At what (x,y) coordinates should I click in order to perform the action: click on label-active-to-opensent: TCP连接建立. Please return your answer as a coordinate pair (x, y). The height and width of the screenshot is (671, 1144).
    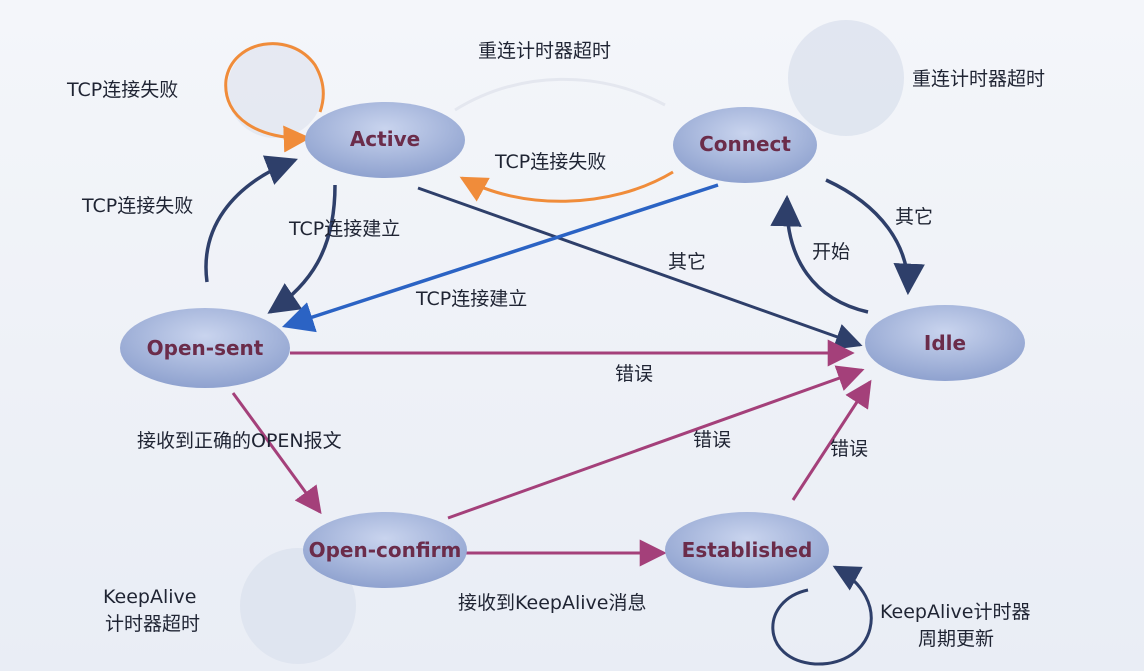
    Looking at the image, I should click on (344, 229).